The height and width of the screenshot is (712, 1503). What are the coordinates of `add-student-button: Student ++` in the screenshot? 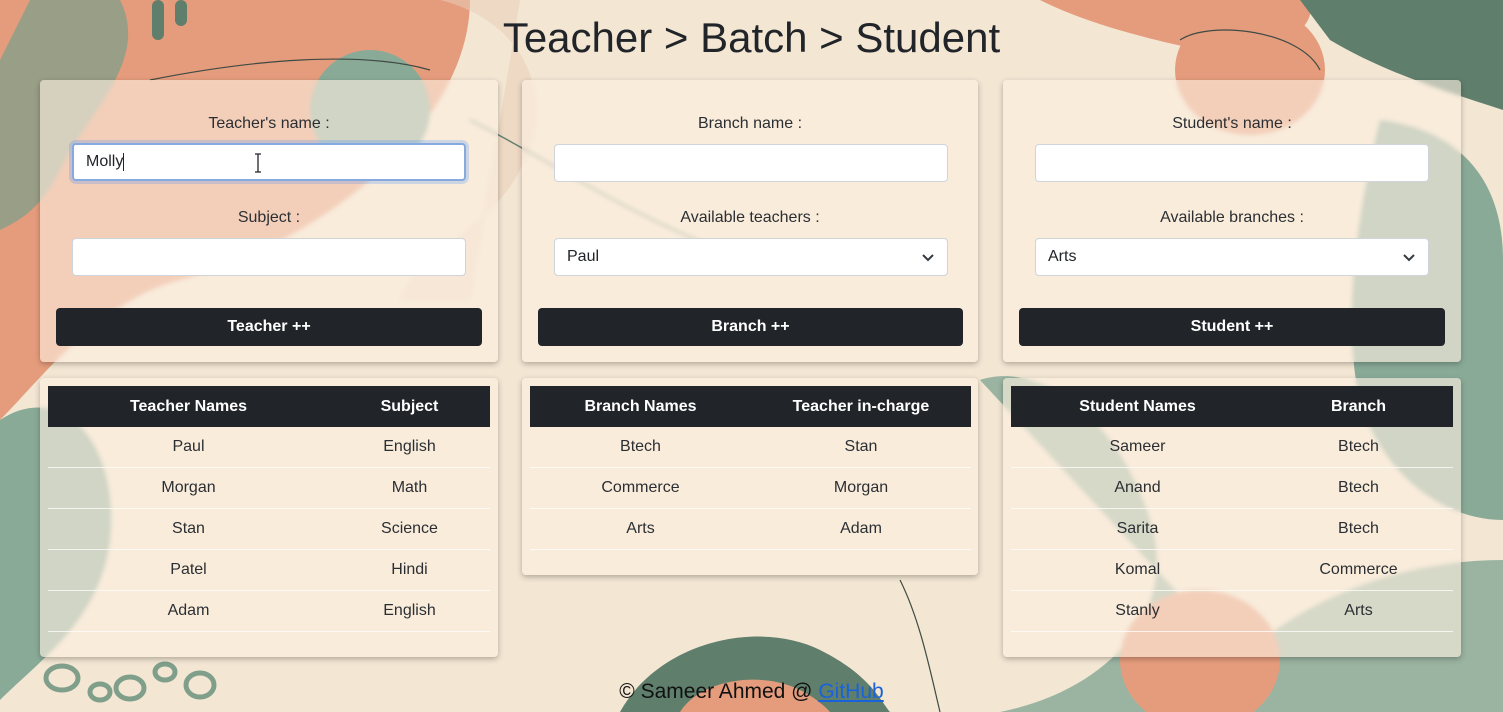 It's located at (1232, 327).